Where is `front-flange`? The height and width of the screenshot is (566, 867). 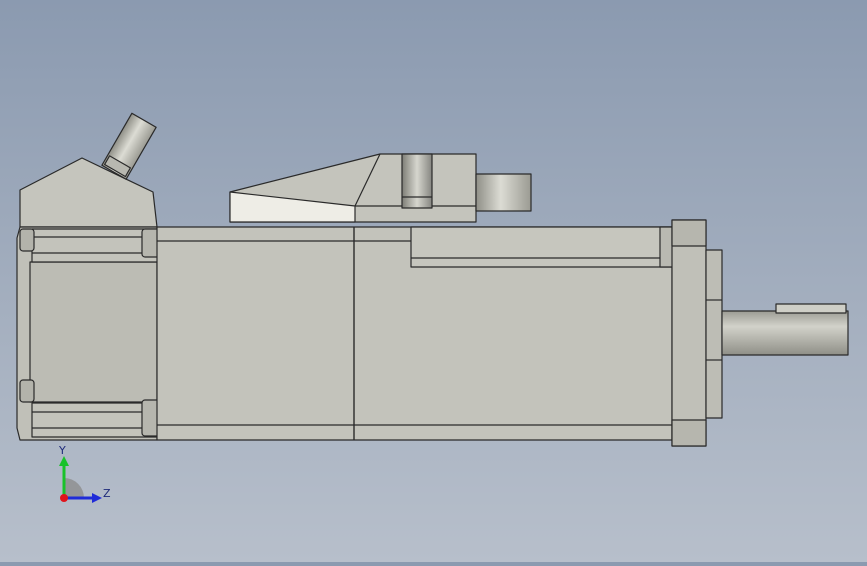
front-flange is located at coordinates (689, 333).